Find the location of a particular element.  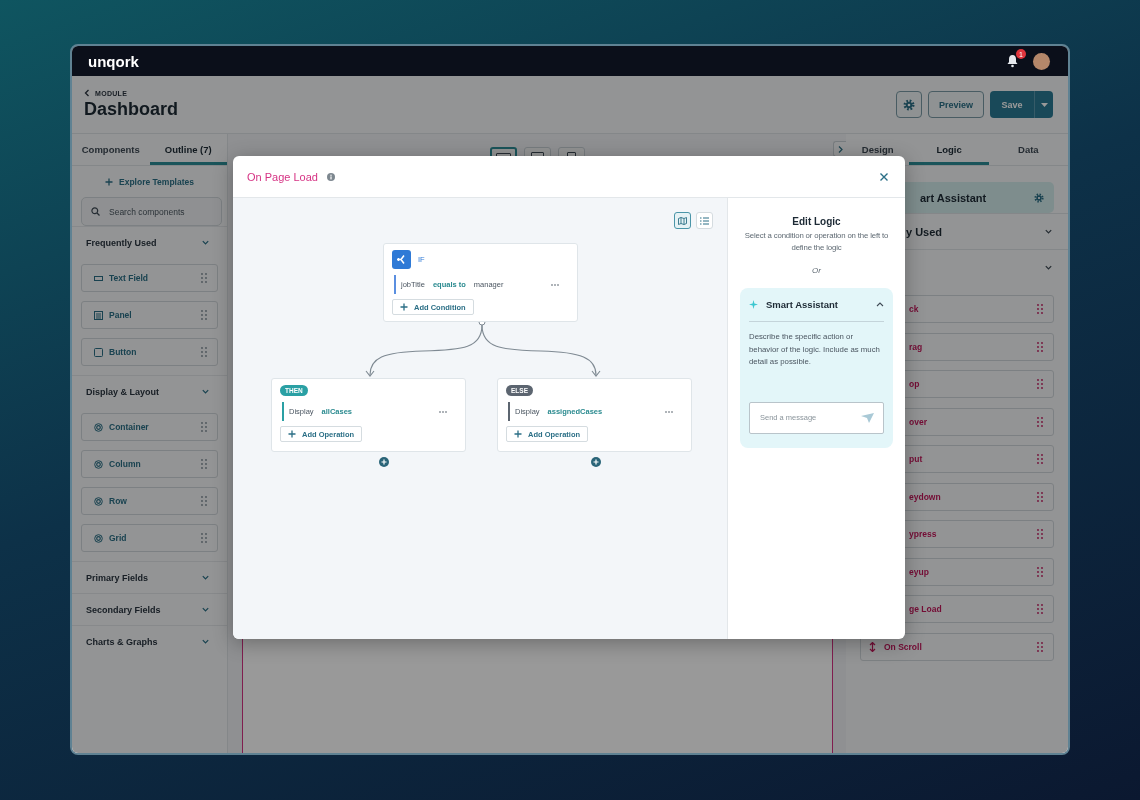

tab: Logic is located at coordinates (949, 149).